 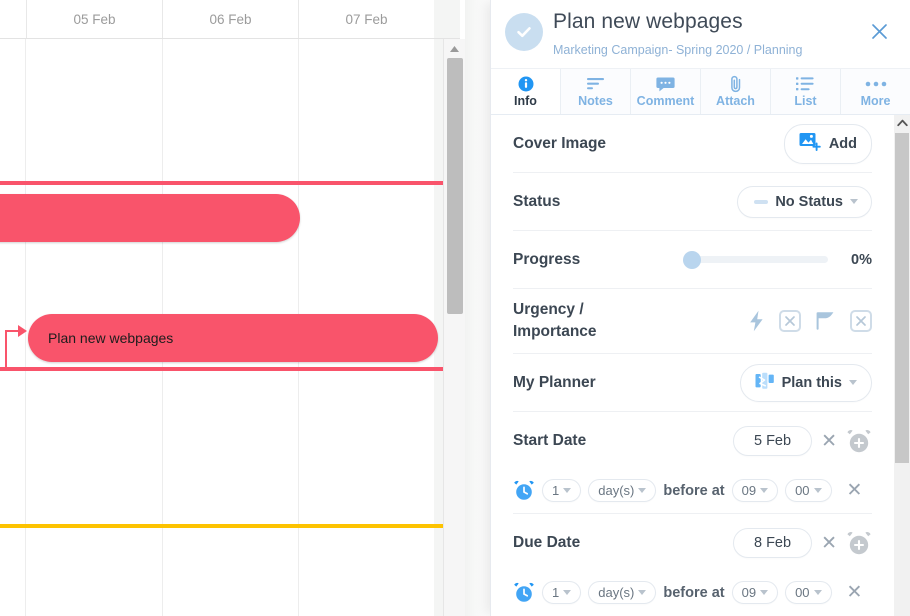 I want to click on start-date-label: Start Date, so click(x=550, y=440).